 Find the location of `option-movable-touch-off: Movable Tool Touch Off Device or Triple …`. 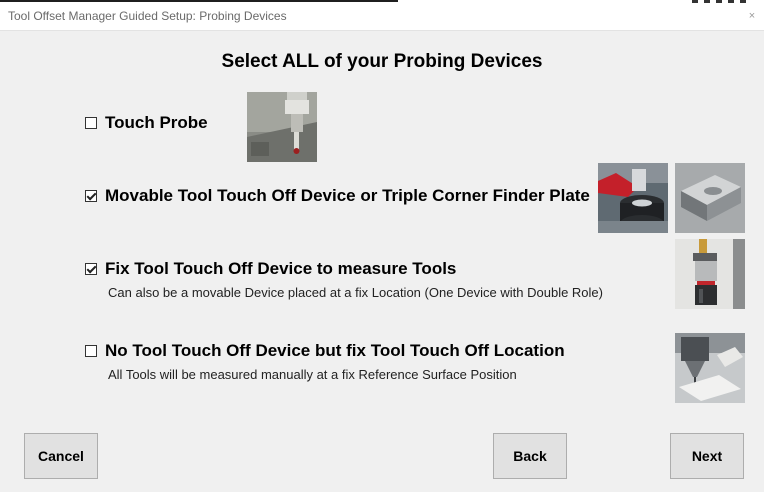

option-movable-touch-off: Movable Tool Touch Off Device or Triple … is located at coordinates (337, 196).